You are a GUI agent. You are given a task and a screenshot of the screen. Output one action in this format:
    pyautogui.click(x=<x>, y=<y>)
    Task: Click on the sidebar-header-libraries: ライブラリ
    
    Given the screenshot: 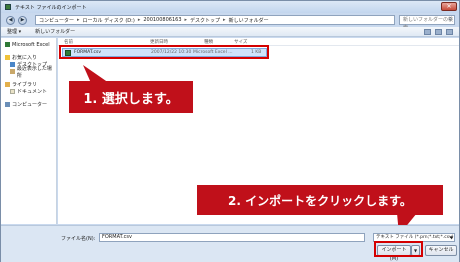 What is the action you would take?
    pyautogui.click(x=30, y=84)
    